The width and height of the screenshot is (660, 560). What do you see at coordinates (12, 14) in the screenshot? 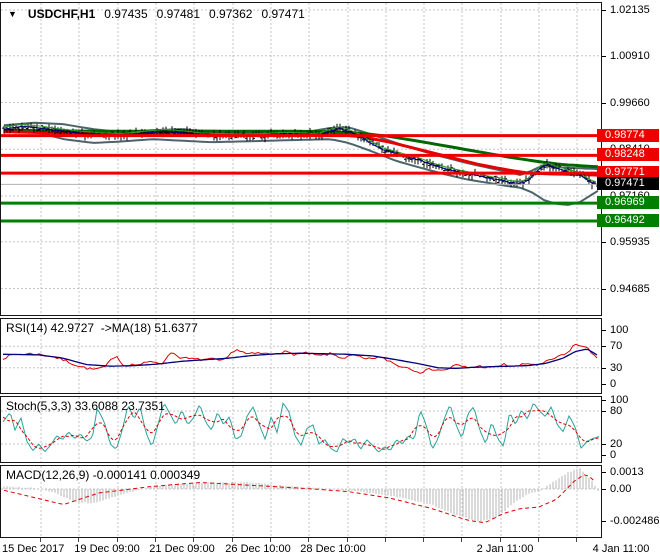
I see `dropdown-arrow-icon: ▼` at bounding box center [12, 14].